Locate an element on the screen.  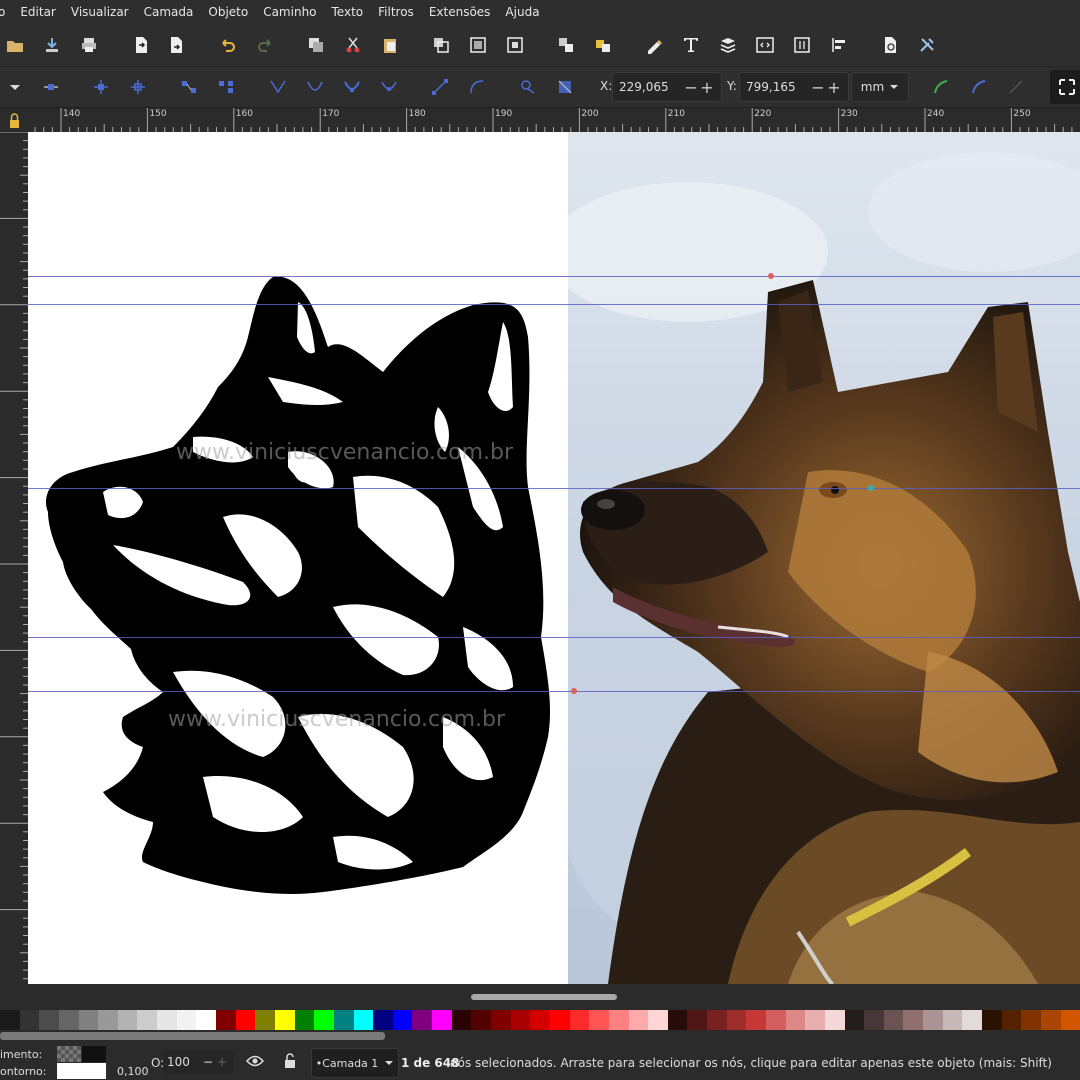
menu-file: o is located at coordinates (6, 12).